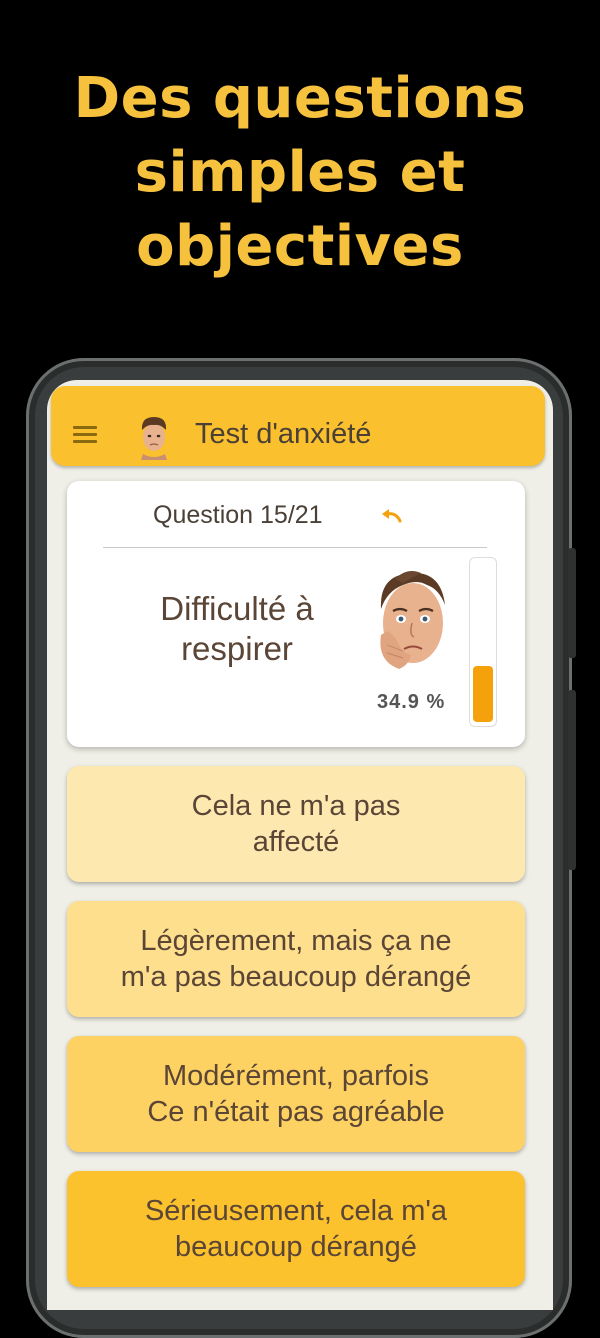  Describe the element at coordinates (295, 547) in the screenshot. I see `divider` at that location.